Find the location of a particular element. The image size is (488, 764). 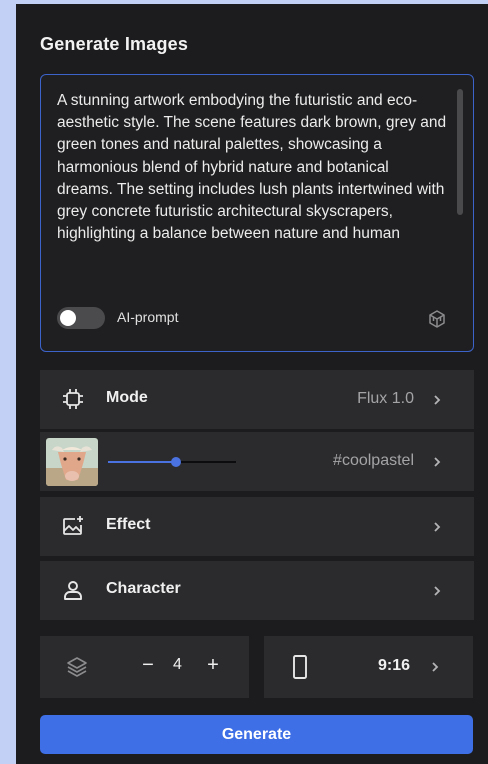

aspect-ratio-value: 9:16 is located at coordinates (394, 665).